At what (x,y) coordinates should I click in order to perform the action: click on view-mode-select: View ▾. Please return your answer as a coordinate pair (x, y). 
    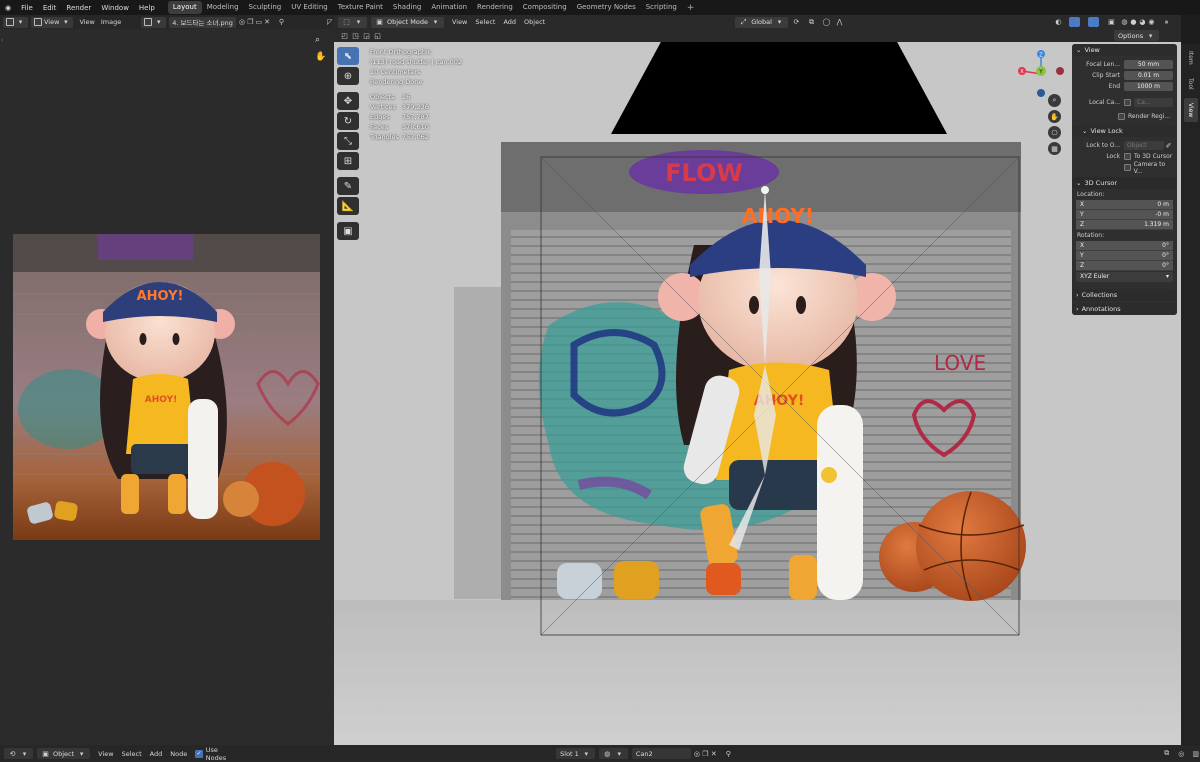
    Looking at the image, I should click on (52, 22).